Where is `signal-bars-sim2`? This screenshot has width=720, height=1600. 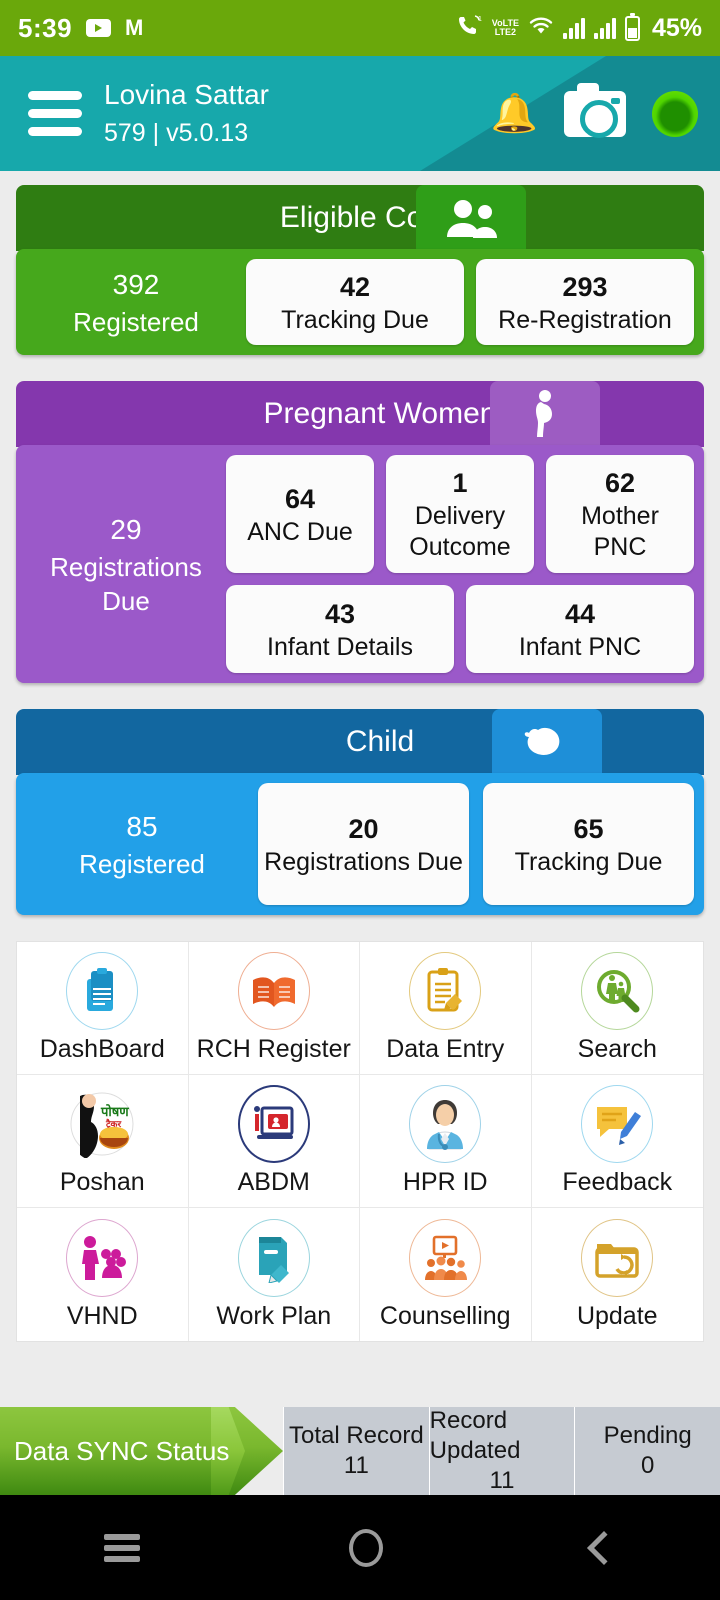 signal-bars-sim2 is located at coordinates (604, 28).